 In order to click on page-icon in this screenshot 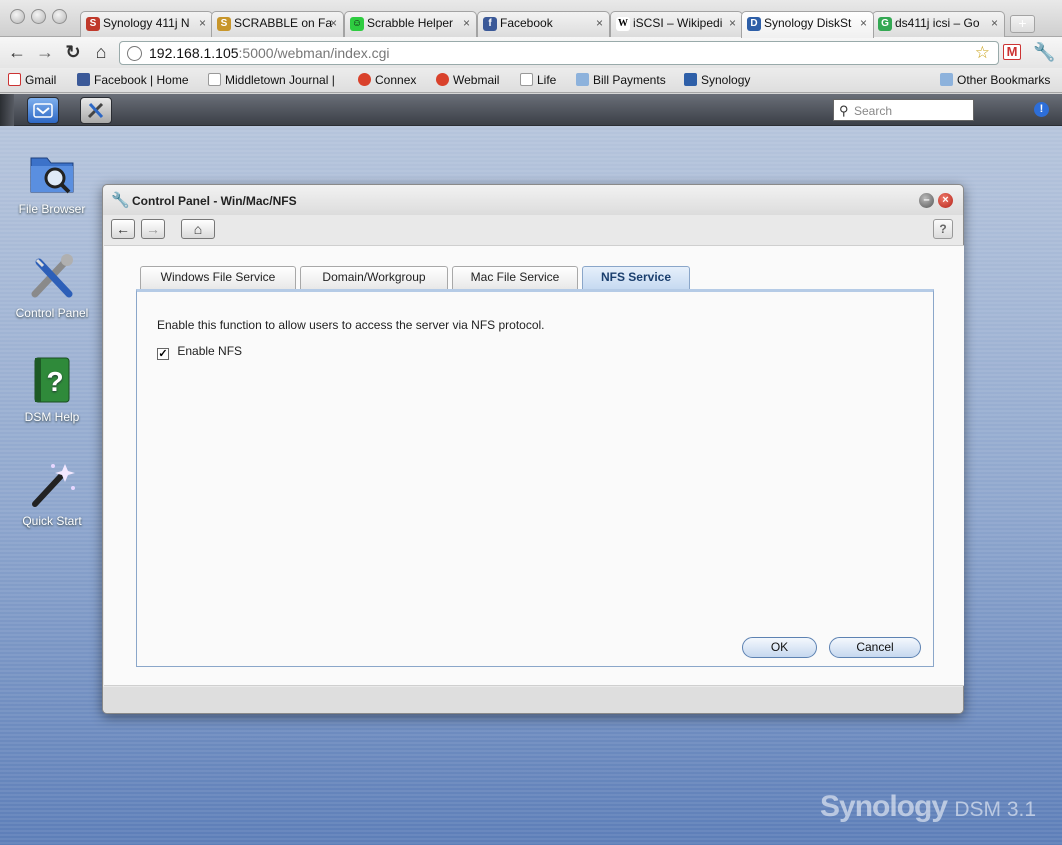, I will do `click(526, 79)`.